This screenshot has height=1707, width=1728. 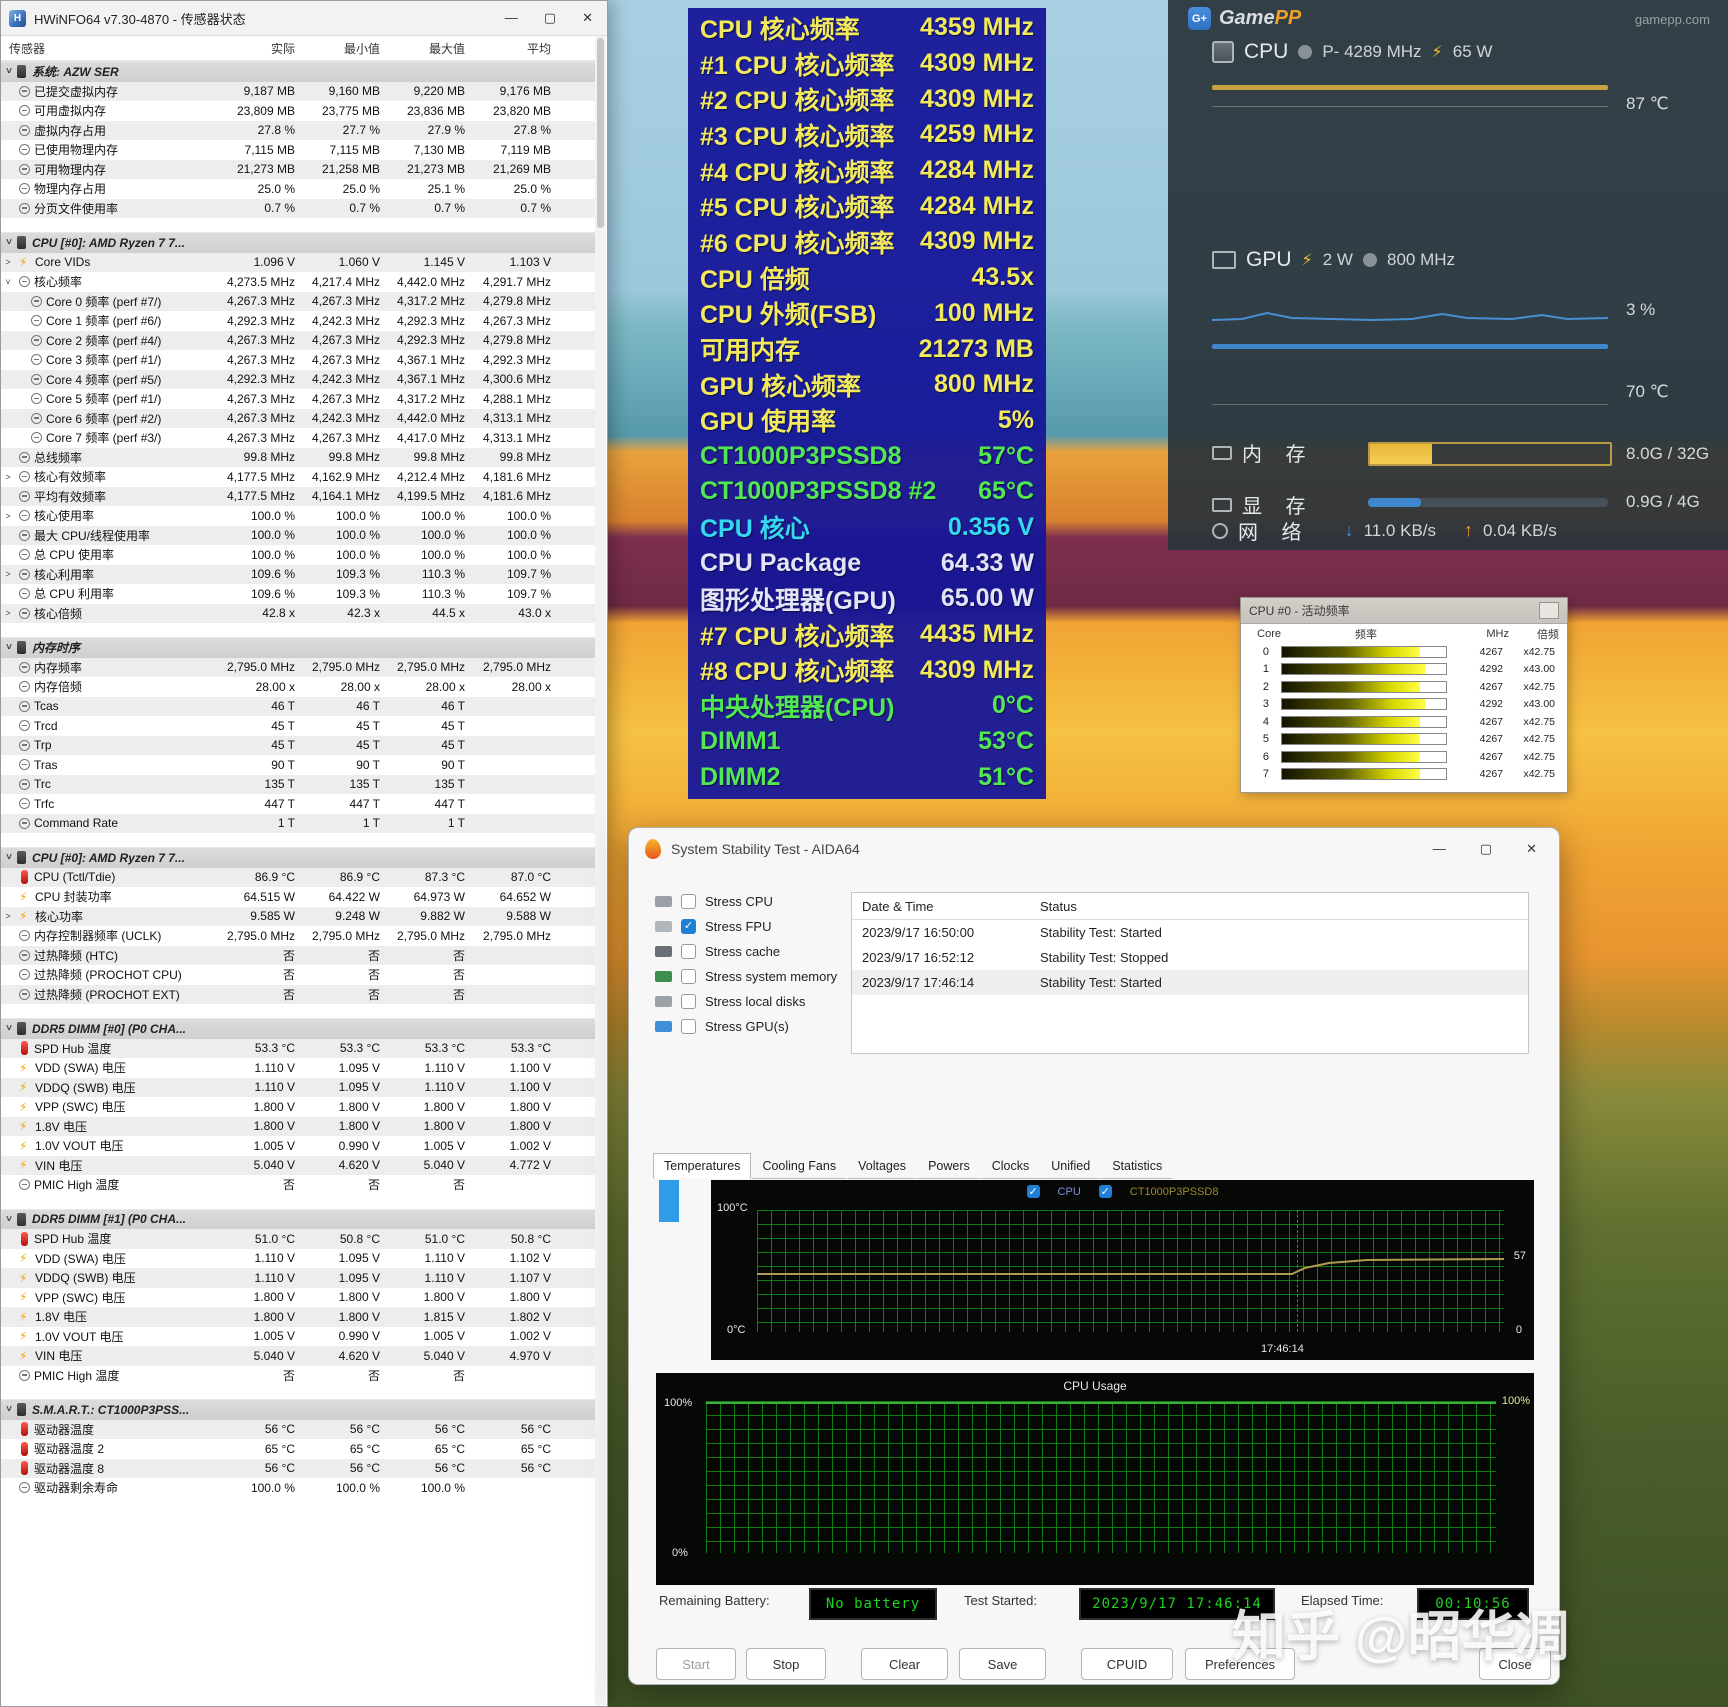 I want to click on chart-scrollbar-thumb, so click(x=669, y=1201).